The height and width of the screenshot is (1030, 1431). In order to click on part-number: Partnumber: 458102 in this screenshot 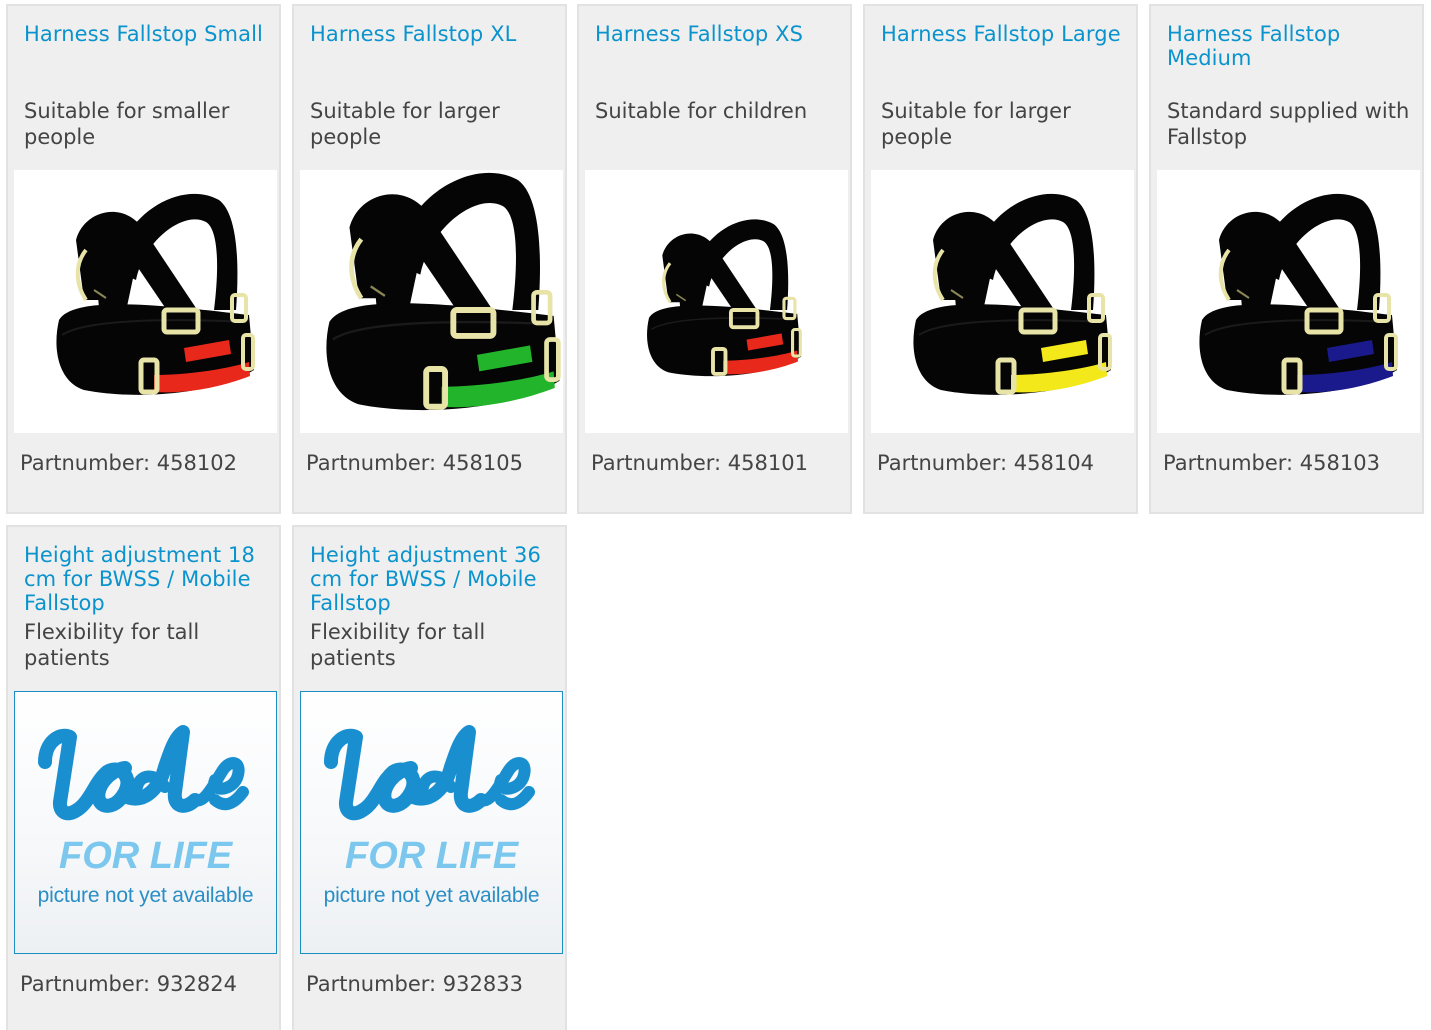, I will do `click(128, 463)`.